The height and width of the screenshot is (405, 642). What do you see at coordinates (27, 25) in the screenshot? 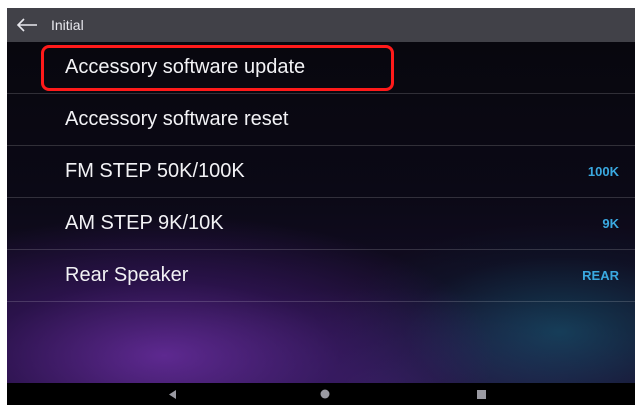
I see `back-arrow-icon` at bounding box center [27, 25].